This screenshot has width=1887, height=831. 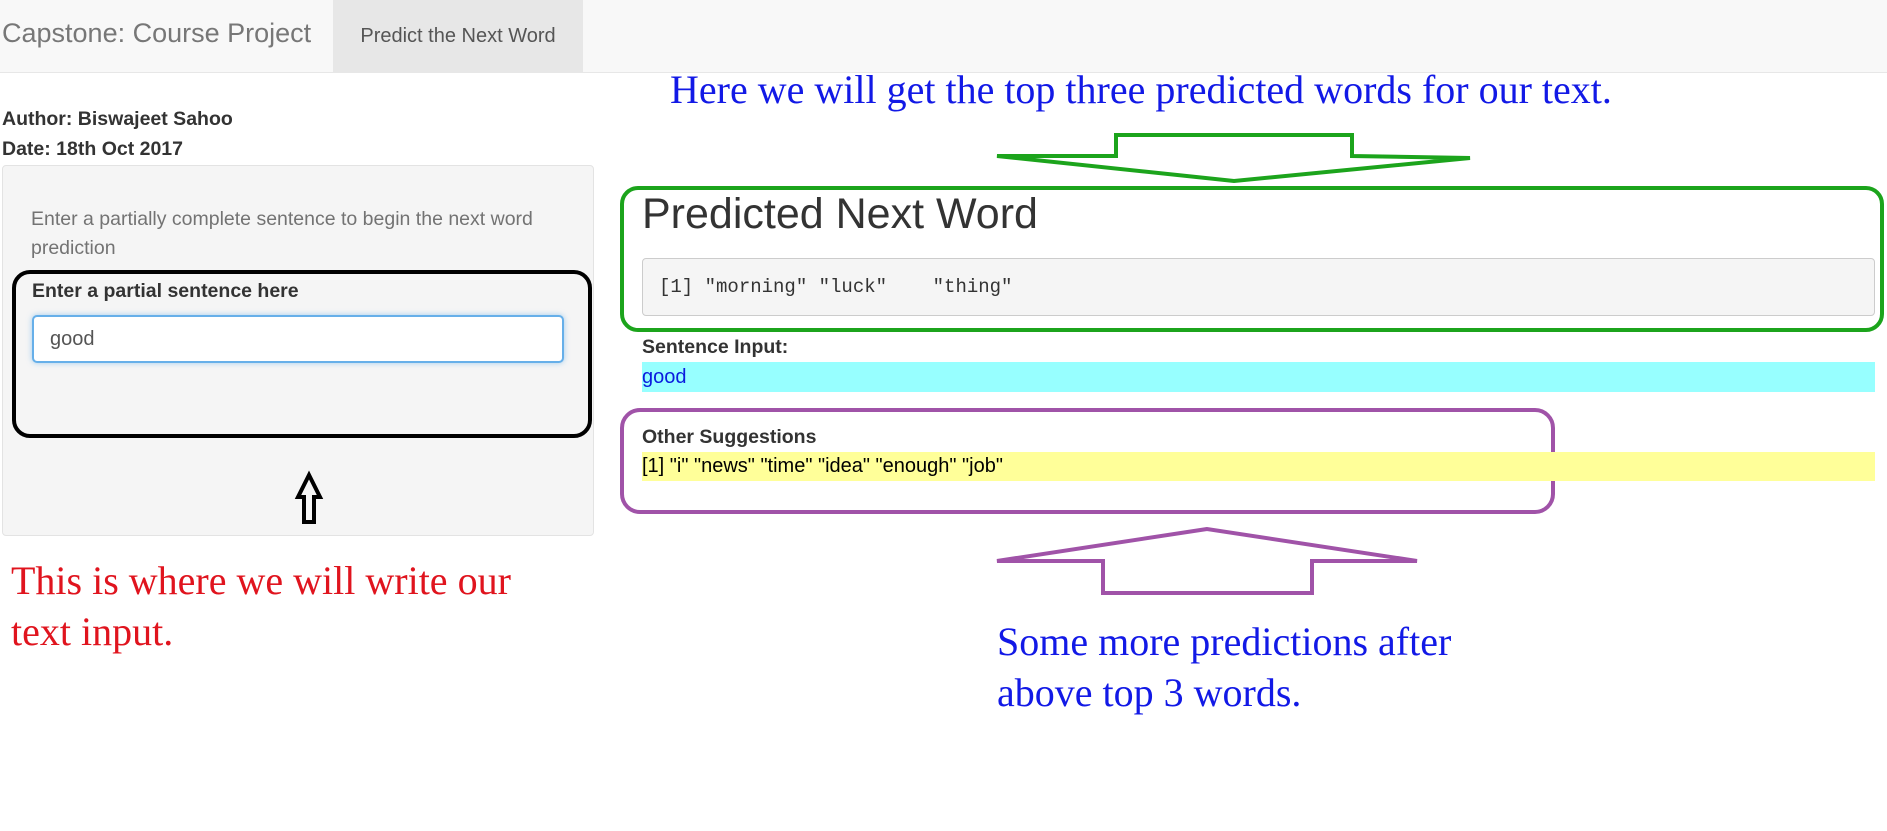 I want to click on sentence-input-value: good, so click(x=1258, y=377).